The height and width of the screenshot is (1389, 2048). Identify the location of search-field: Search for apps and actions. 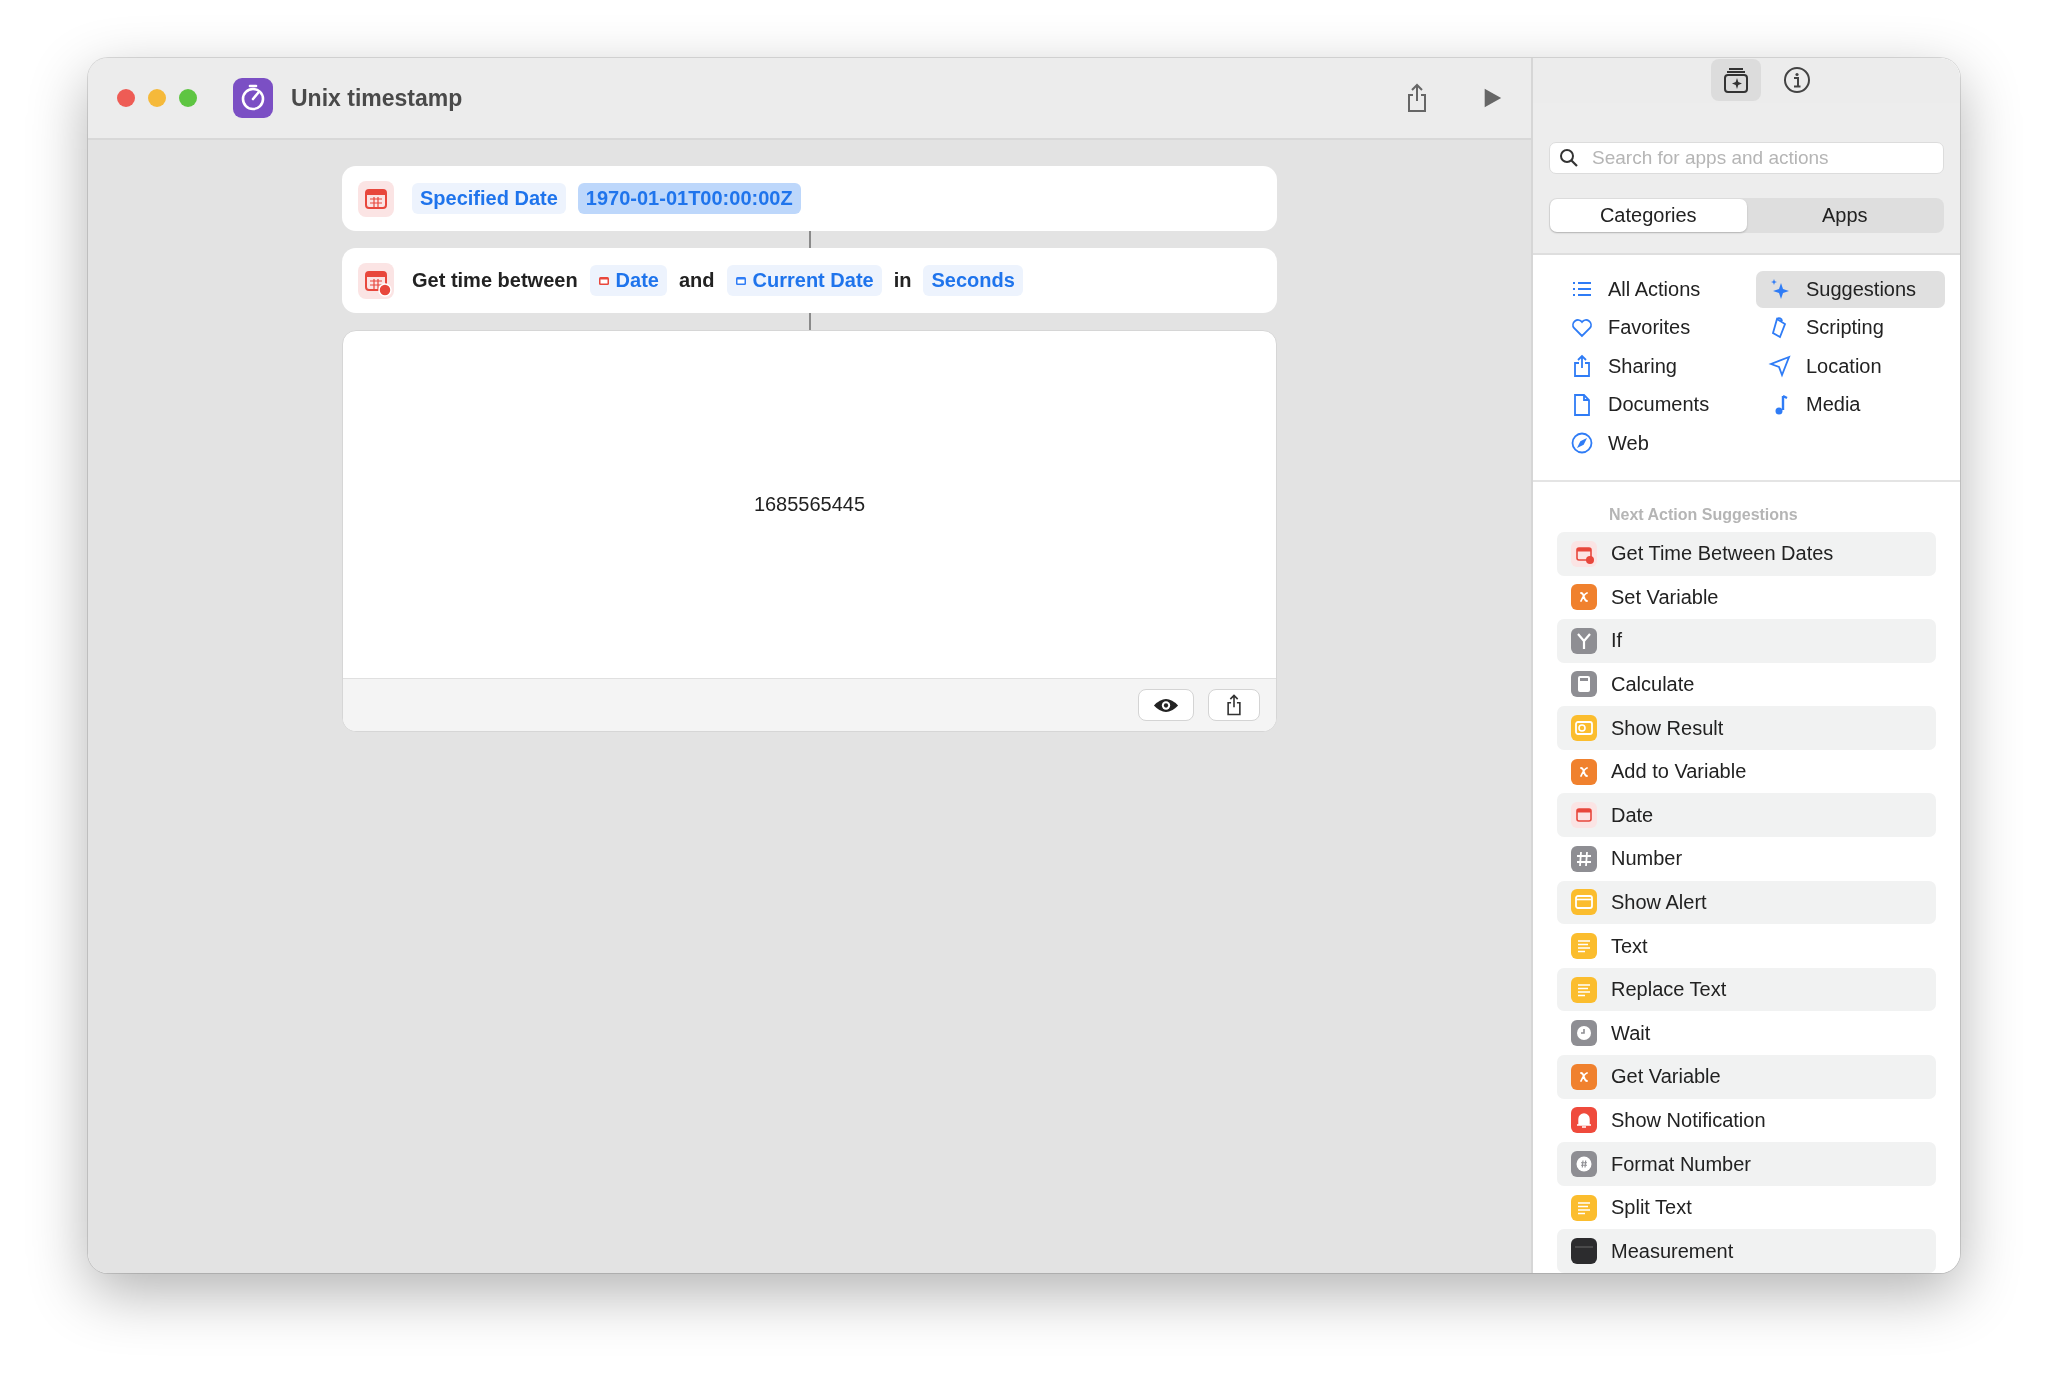
(1746, 157).